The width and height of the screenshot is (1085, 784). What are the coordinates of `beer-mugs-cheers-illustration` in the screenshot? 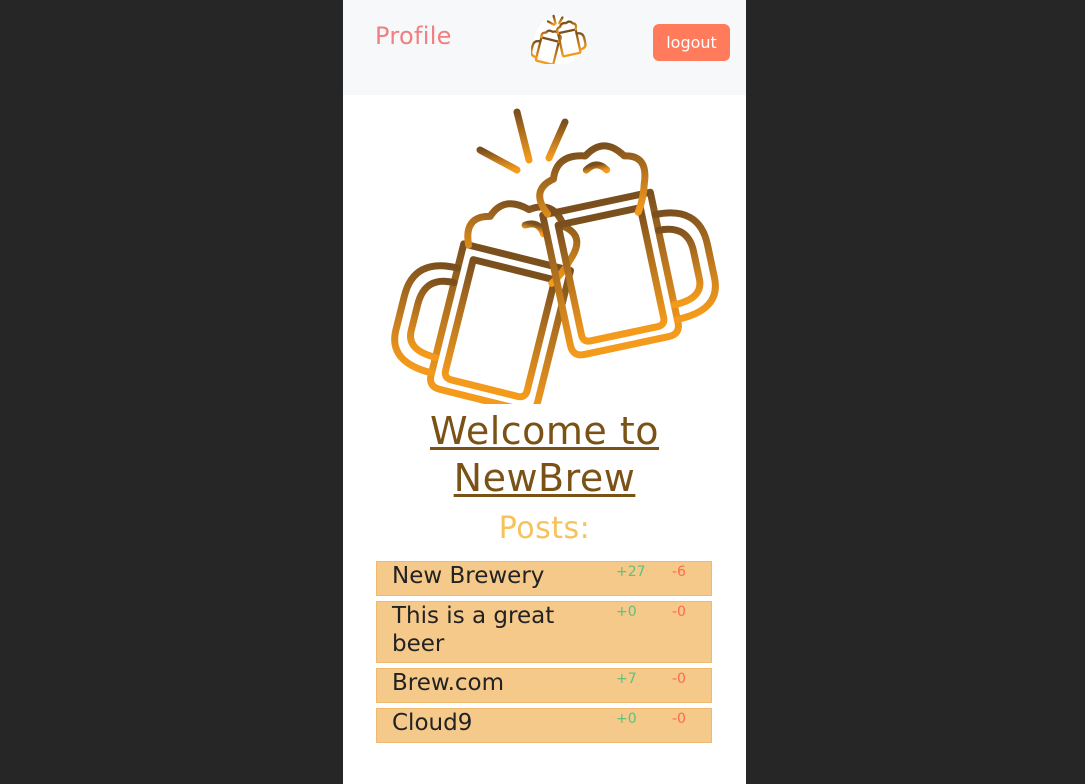 It's located at (555, 256).